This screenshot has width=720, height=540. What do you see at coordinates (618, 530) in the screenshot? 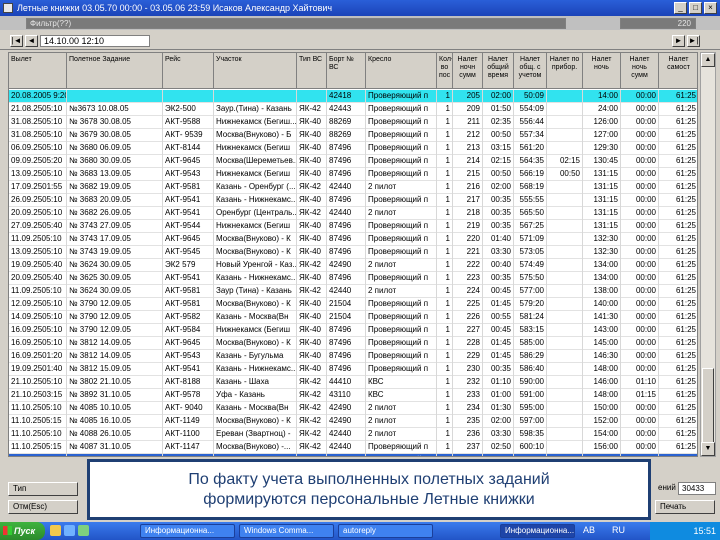
I see `locale-indicator: RU` at bounding box center [618, 530].